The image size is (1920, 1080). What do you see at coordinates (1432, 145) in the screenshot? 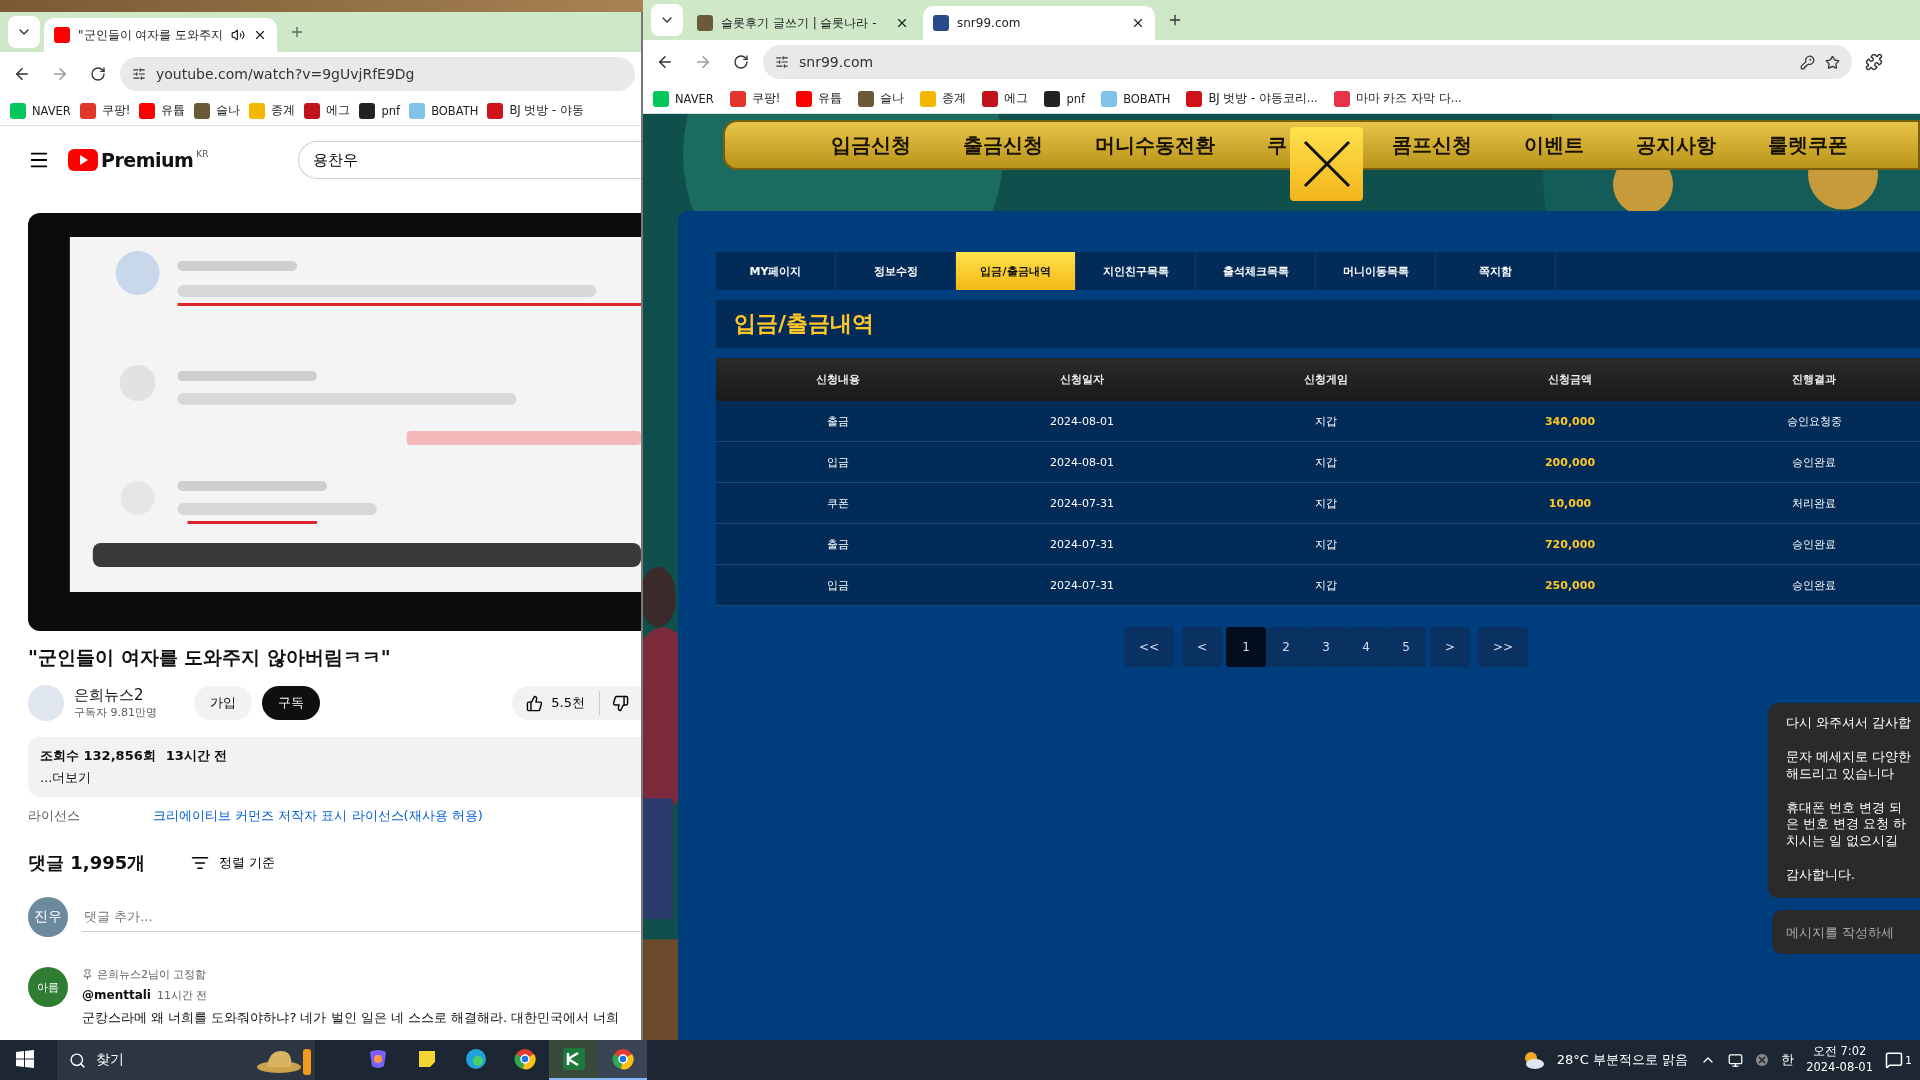
I see `nav-link: 콤프신청` at bounding box center [1432, 145].